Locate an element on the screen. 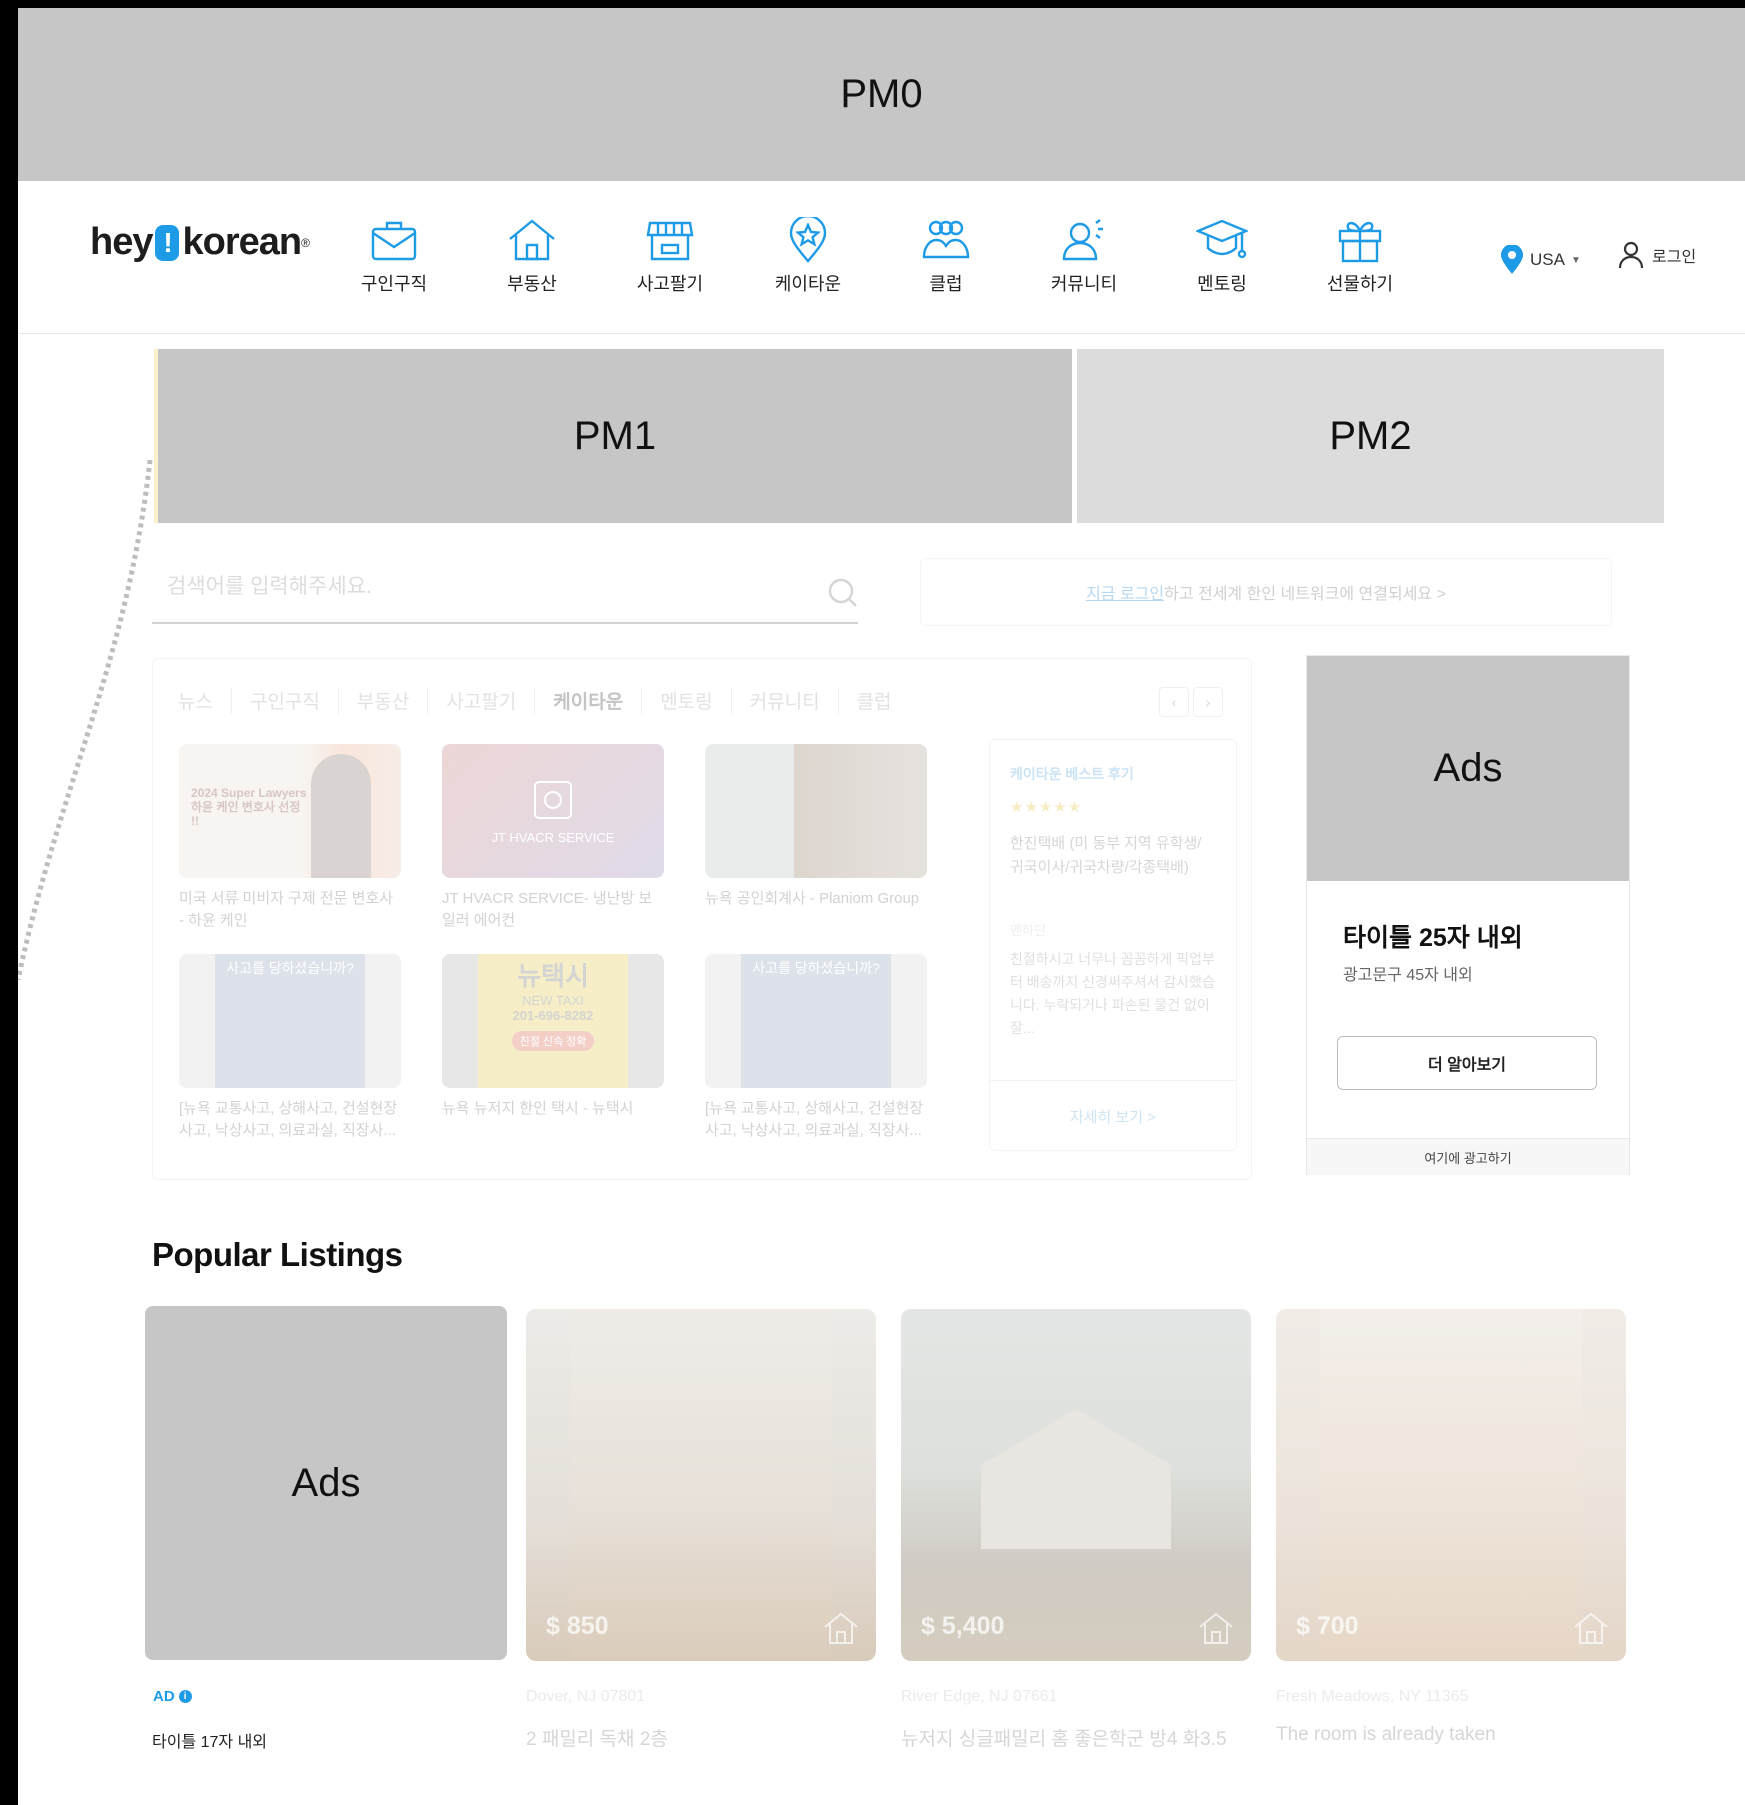  tab-mentoring: 멘토링 is located at coordinates (687, 700).